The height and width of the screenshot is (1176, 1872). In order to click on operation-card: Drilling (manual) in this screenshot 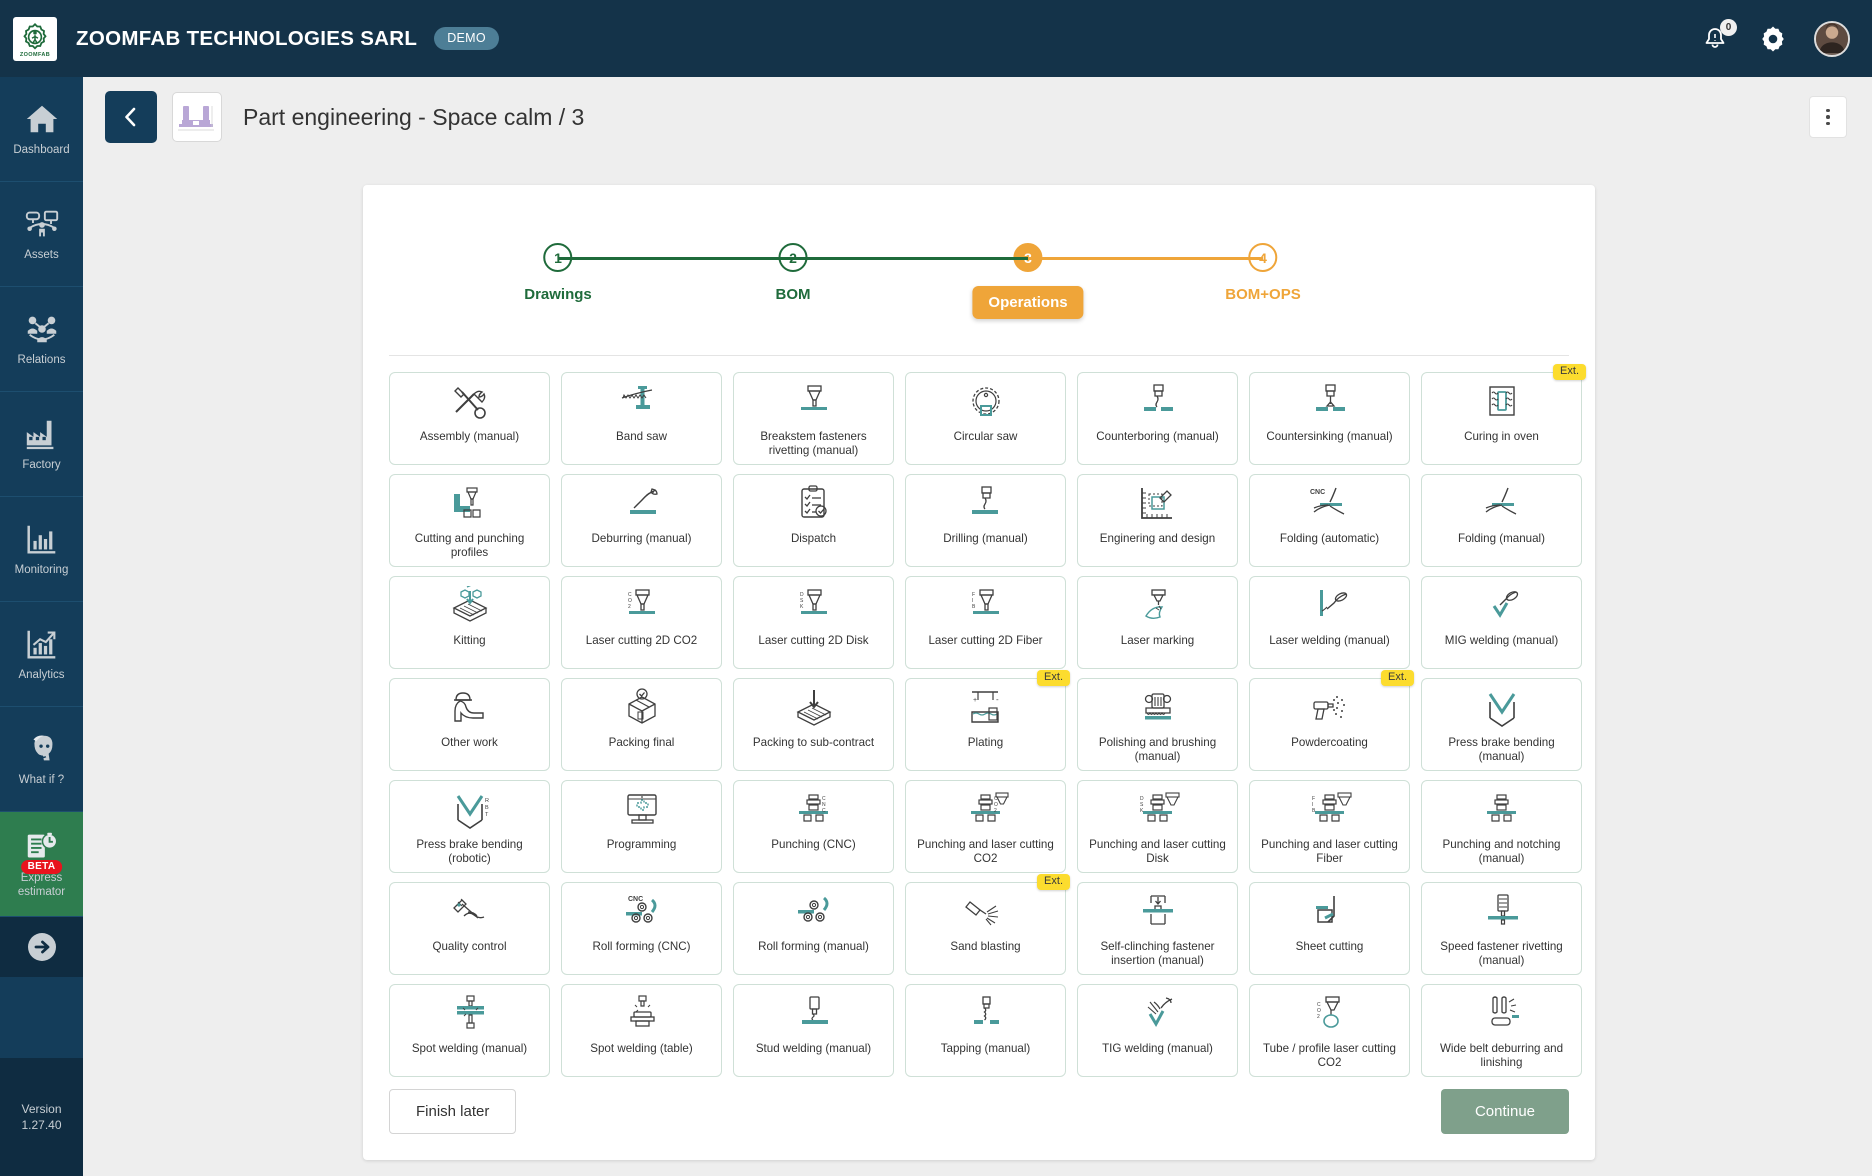, I will do `click(985, 520)`.